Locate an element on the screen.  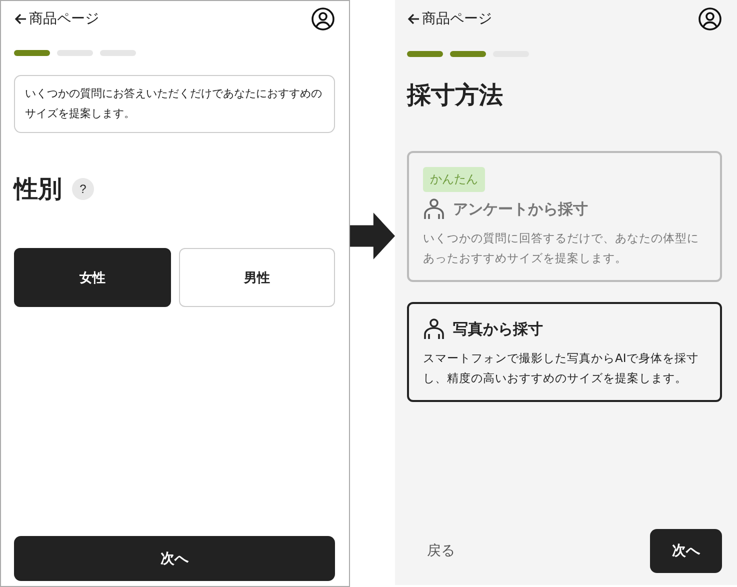
option-card: 写真から採寸 スマートフォンで撮影した写真からAIで身体を採寸し、精度の高いおすすめのサイズを提案します。 is located at coordinates (564, 352).